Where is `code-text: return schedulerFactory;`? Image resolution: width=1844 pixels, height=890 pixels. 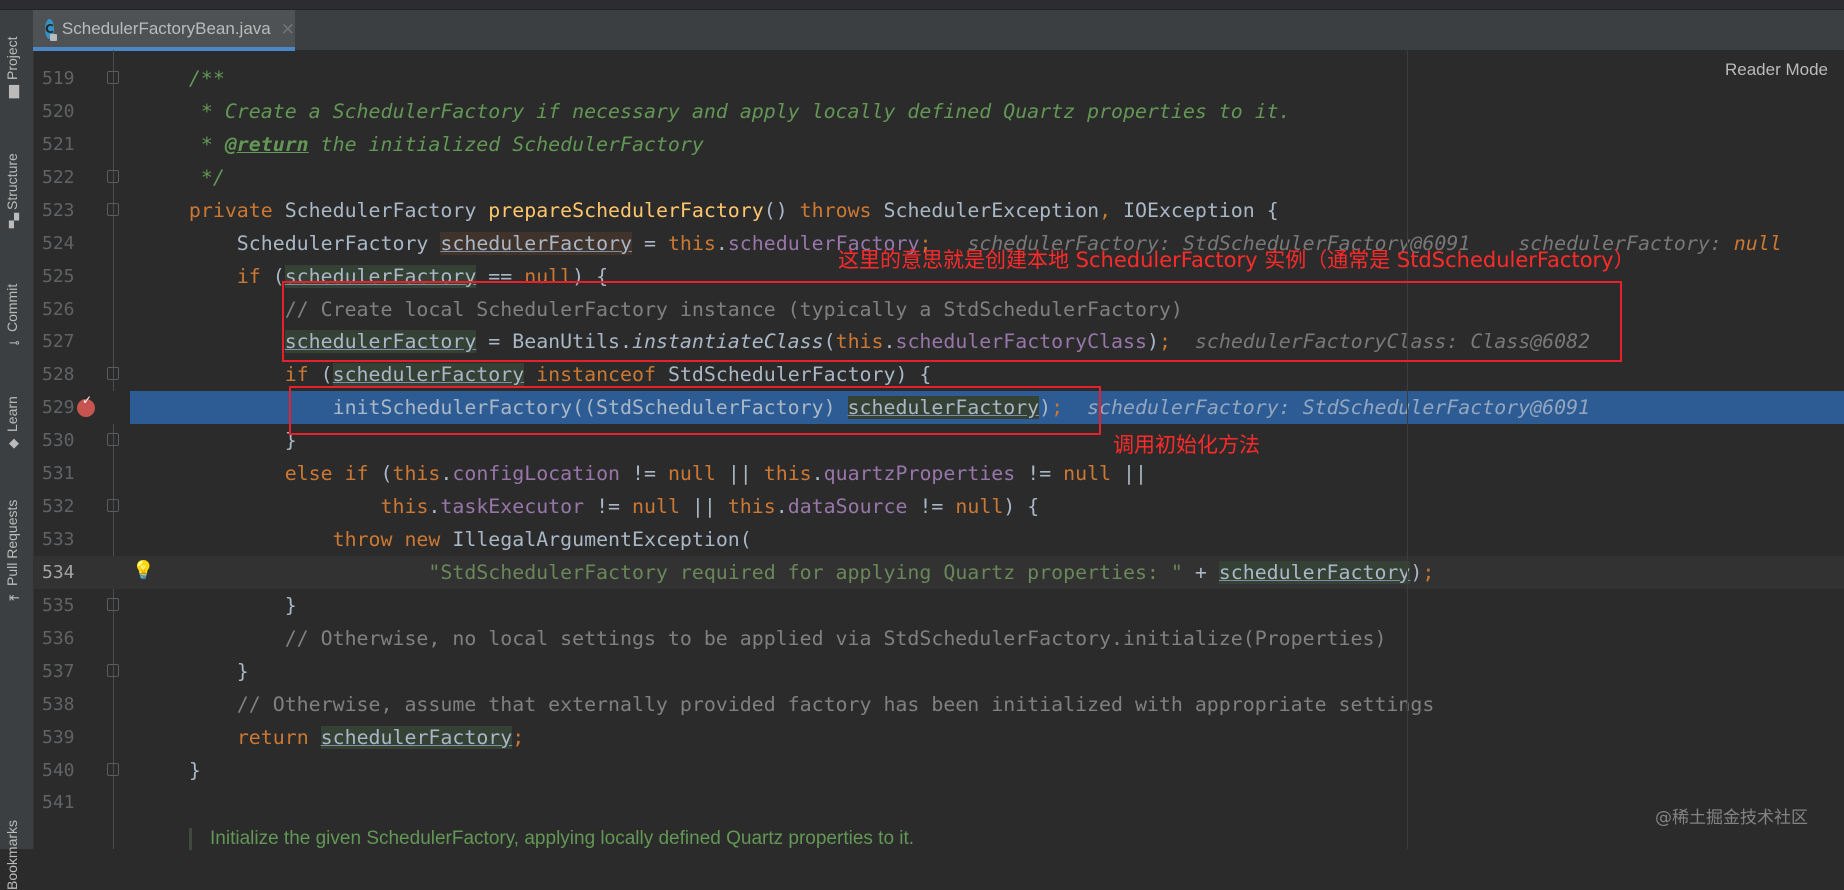 code-text: return schedulerFactory; is located at coordinates (332, 737).